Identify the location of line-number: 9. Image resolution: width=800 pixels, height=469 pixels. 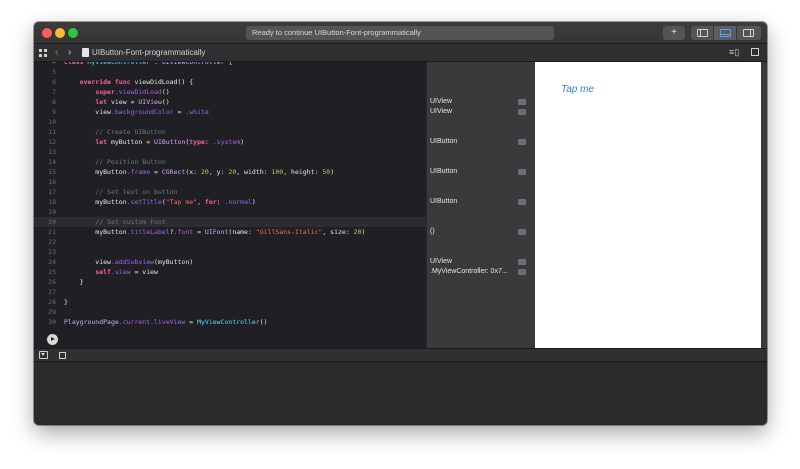
(54, 112).